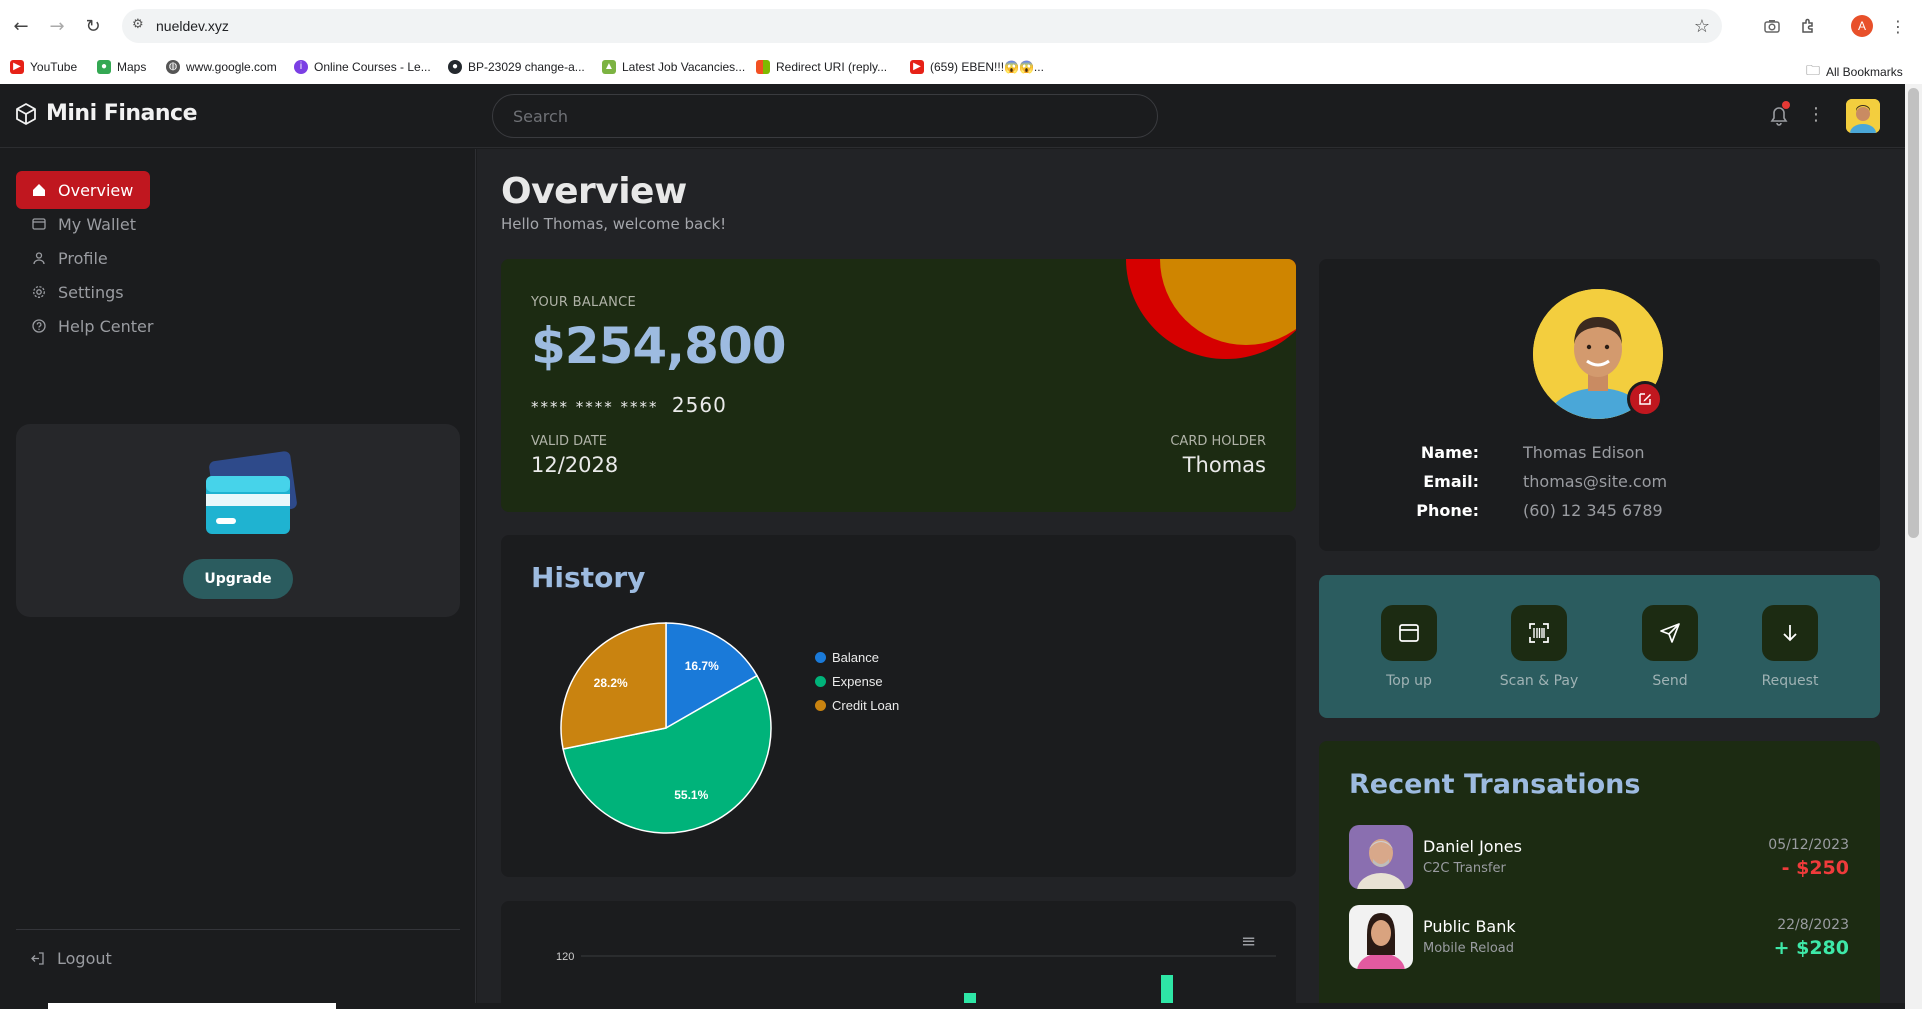 Image resolution: width=1922 pixels, height=1009 pixels. What do you see at coordinates (629, 405) in the screenshot?
I see `card-number: **** **** **** 2560` at bounding box center [629, 405].